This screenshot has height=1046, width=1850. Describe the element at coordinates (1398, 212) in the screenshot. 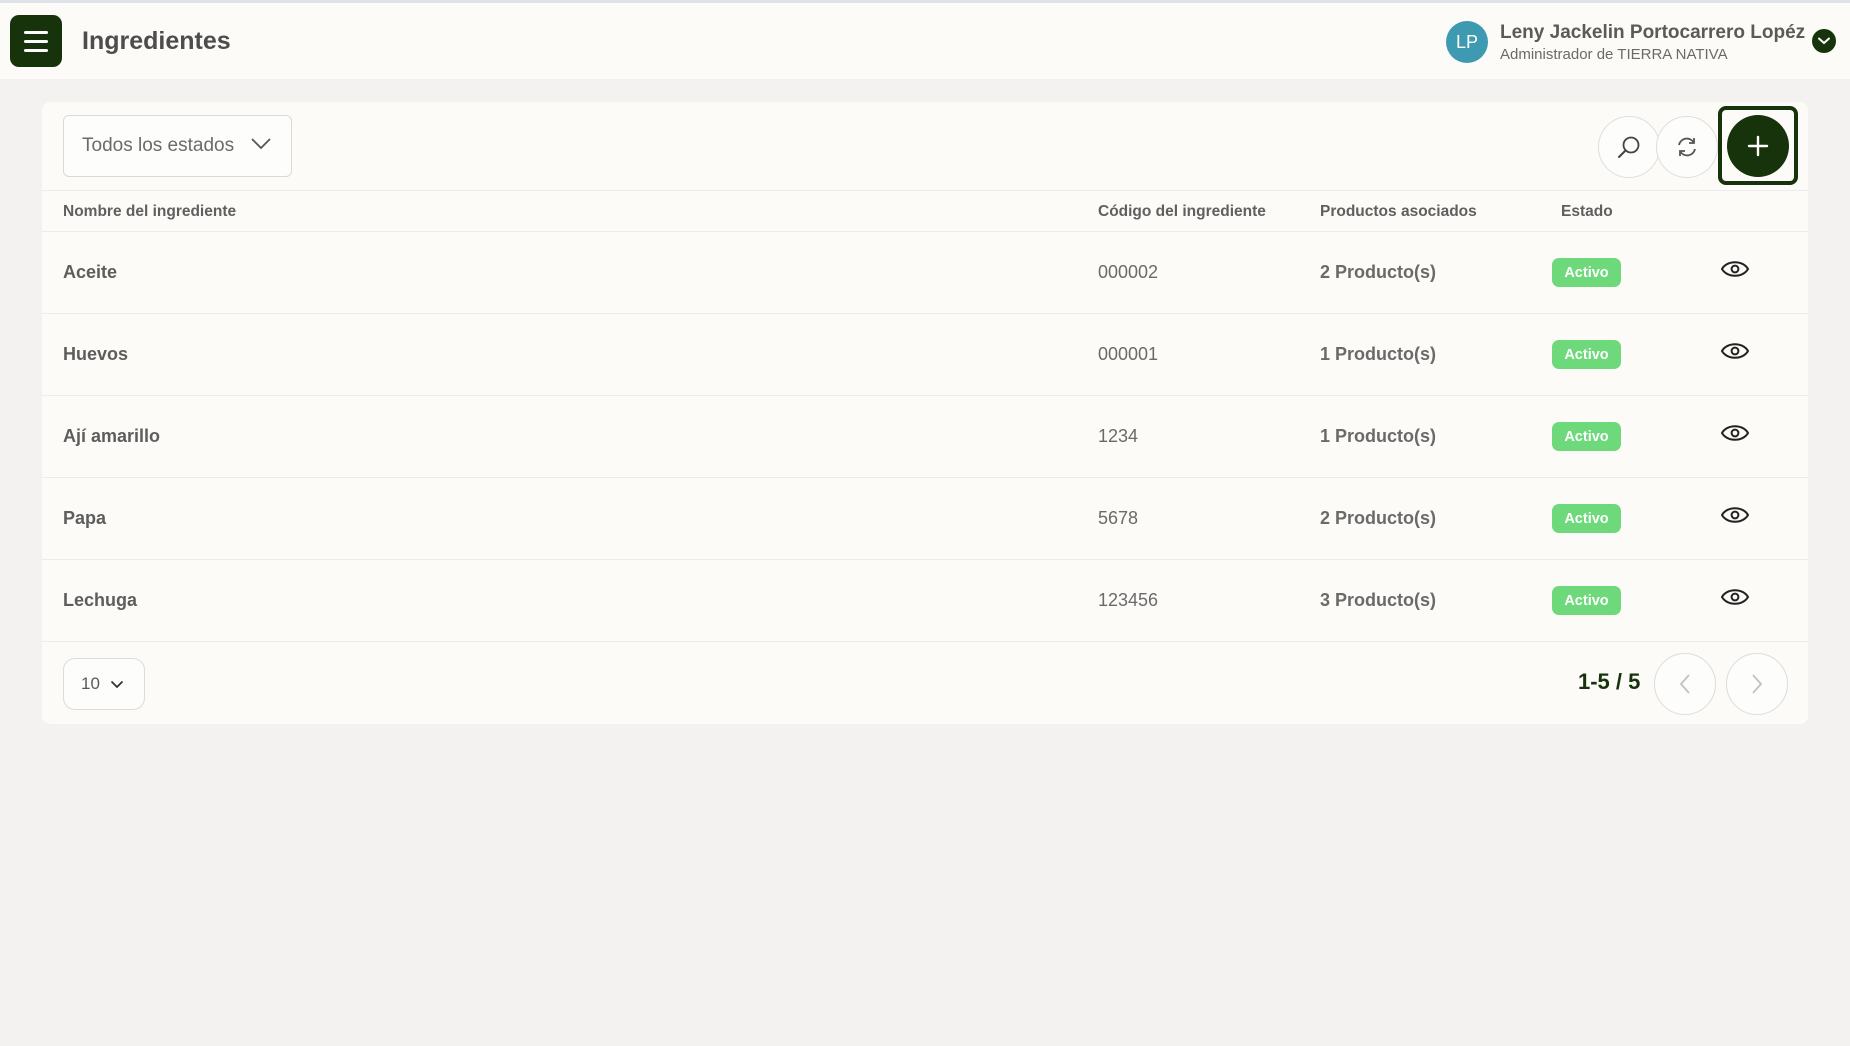

I see `column-header-products: Productos asociados` at that location.